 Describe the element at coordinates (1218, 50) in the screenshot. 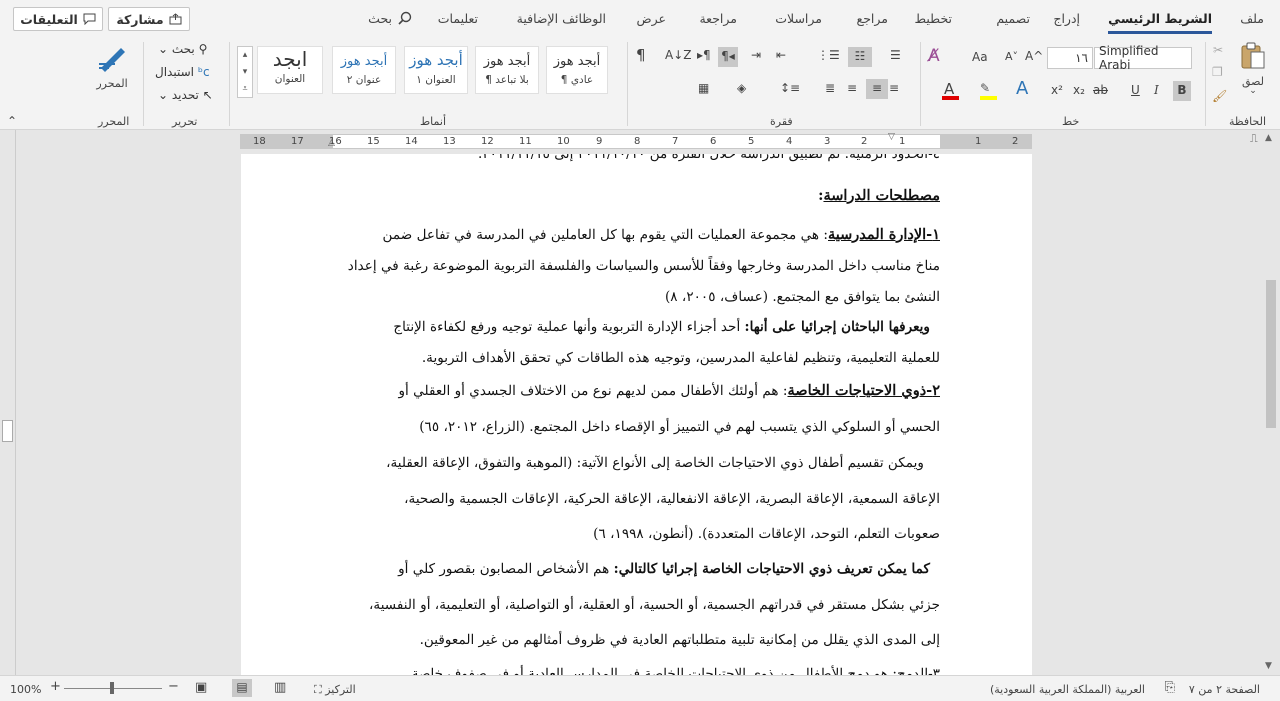

I see `cut-icon: ✂` at that location.